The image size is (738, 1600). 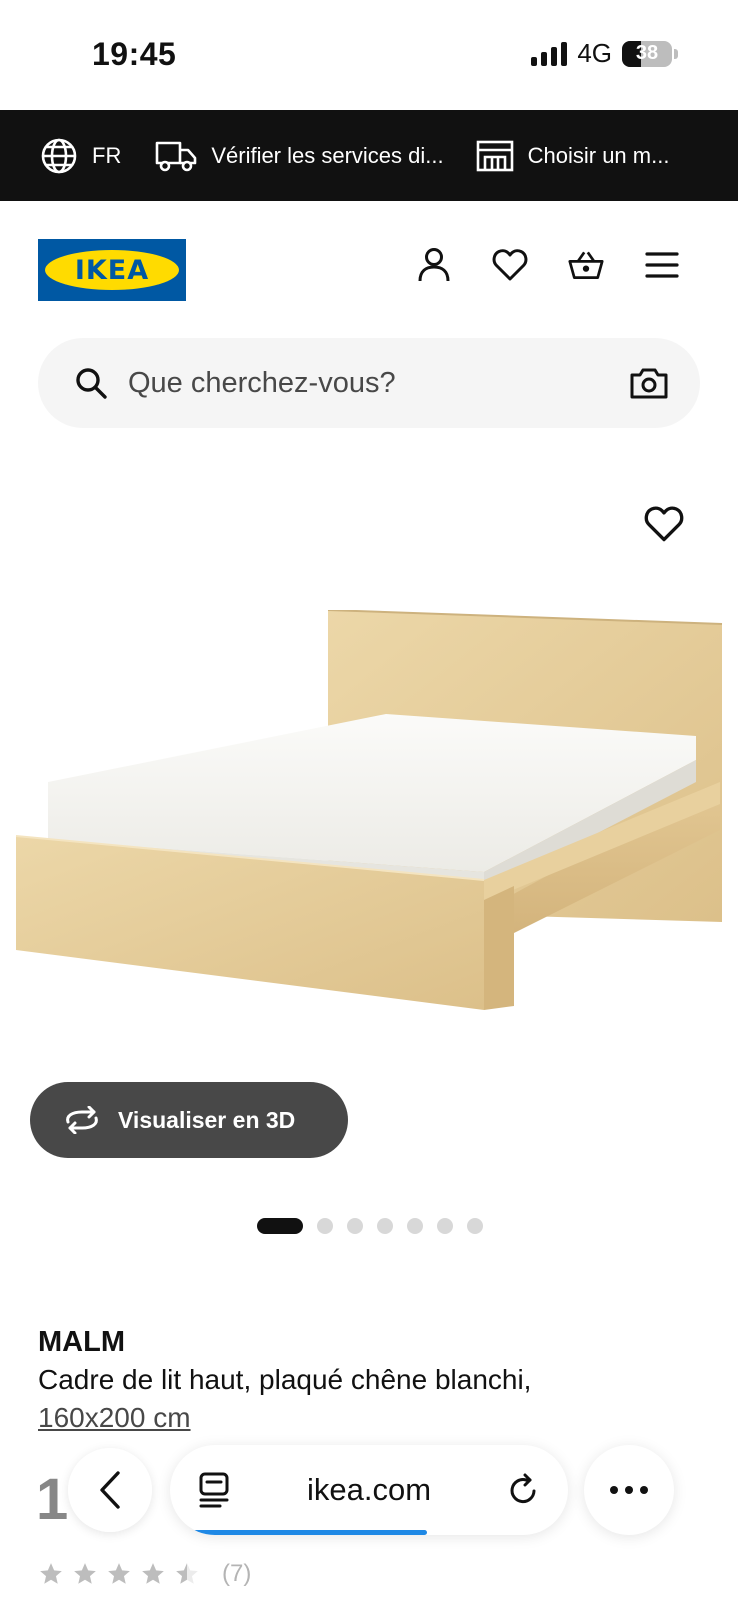 I want to click on search-bar, so click(x=369, y=383).